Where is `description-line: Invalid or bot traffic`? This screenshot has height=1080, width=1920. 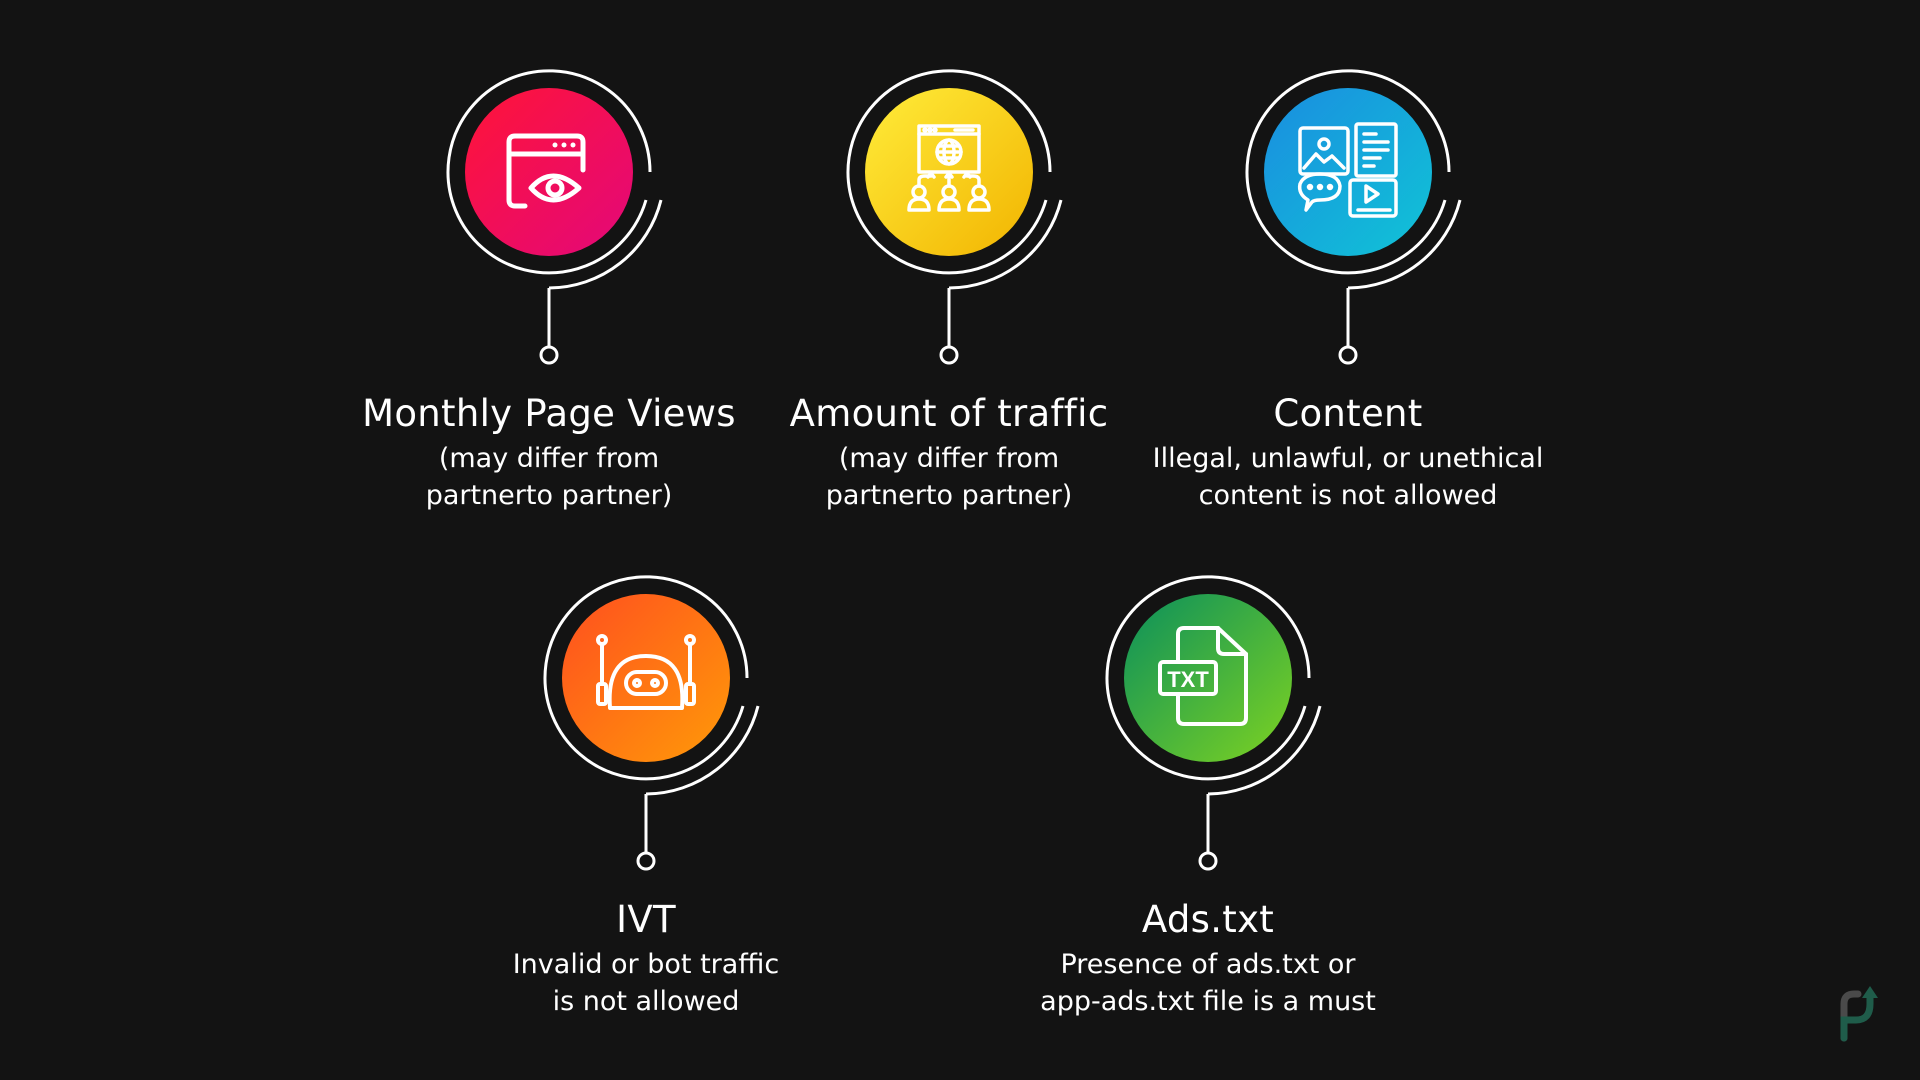
description-line: Invalid or bot traffic is located at coordinates (646, 964).